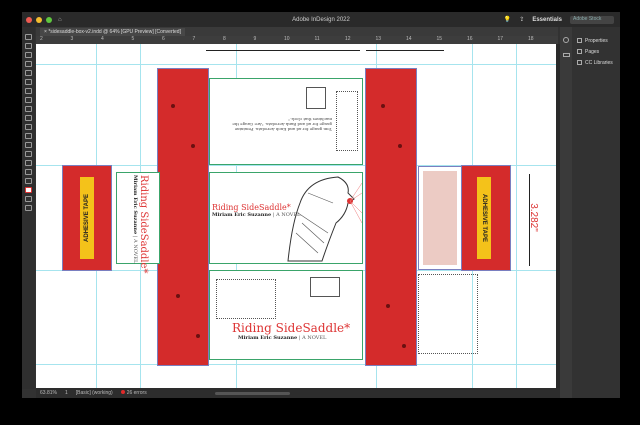  What do you see at coordinates (348, 39) in the screenshot?
I see `ruler-tick: 12` at bounding box center [348, 39].